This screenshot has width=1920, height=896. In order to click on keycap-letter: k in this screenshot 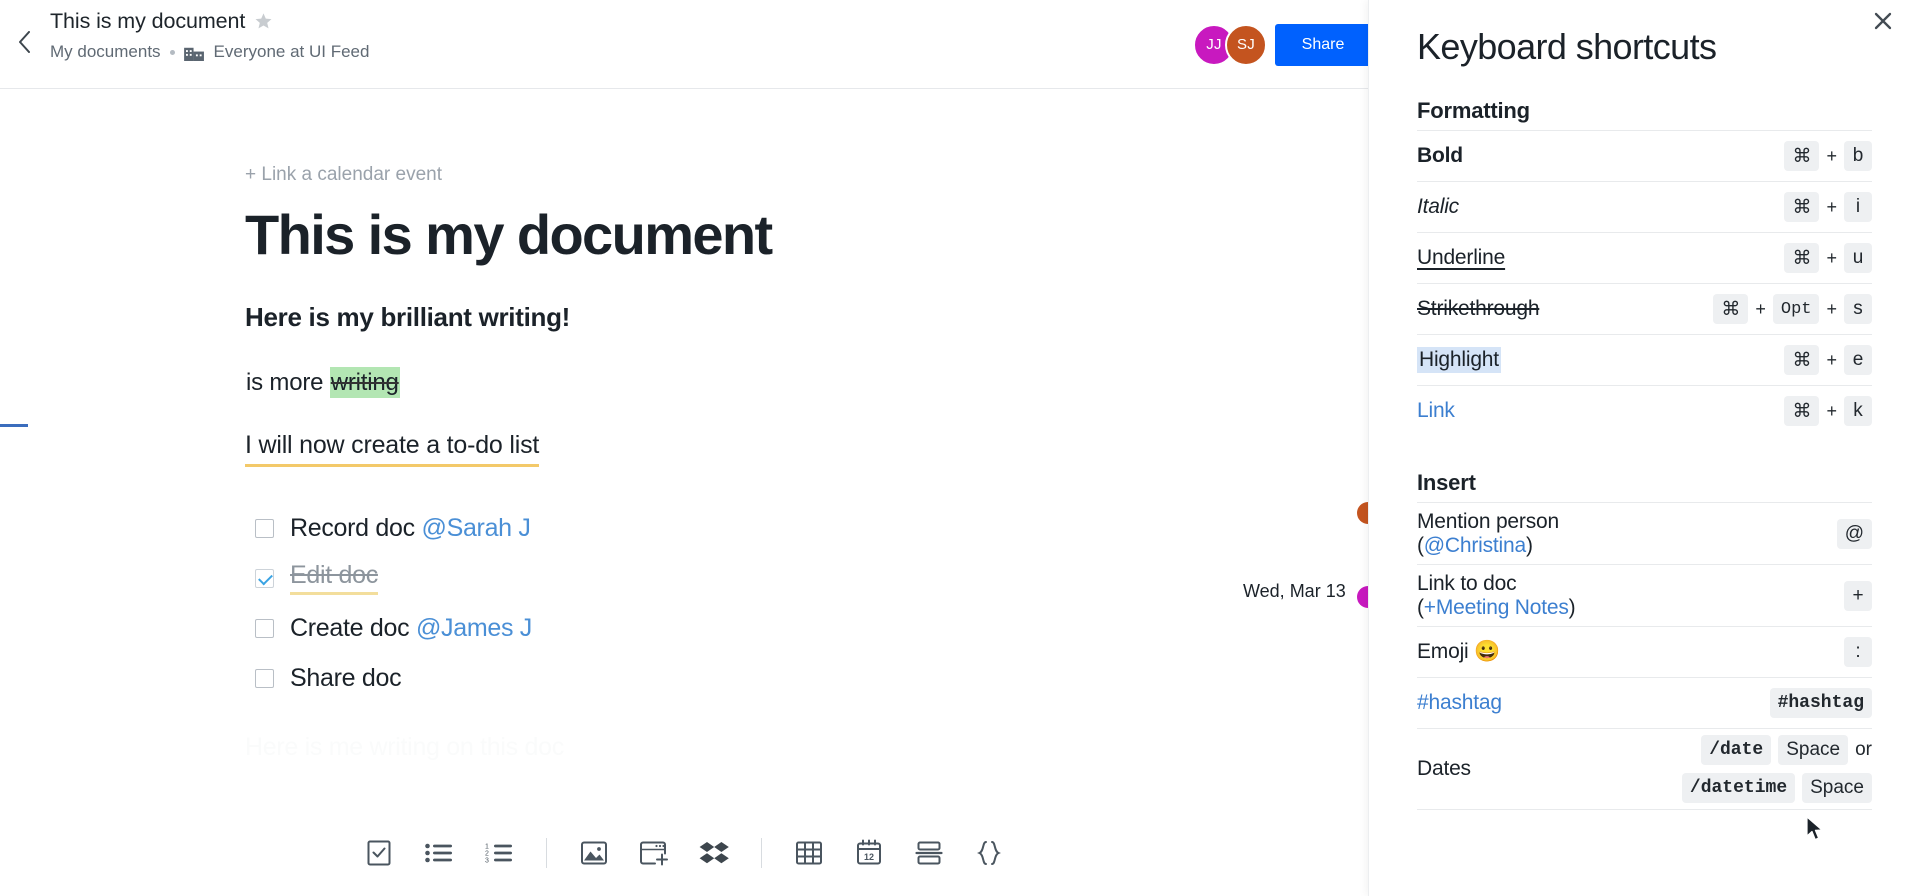, I will do `click(1858, 411)`.